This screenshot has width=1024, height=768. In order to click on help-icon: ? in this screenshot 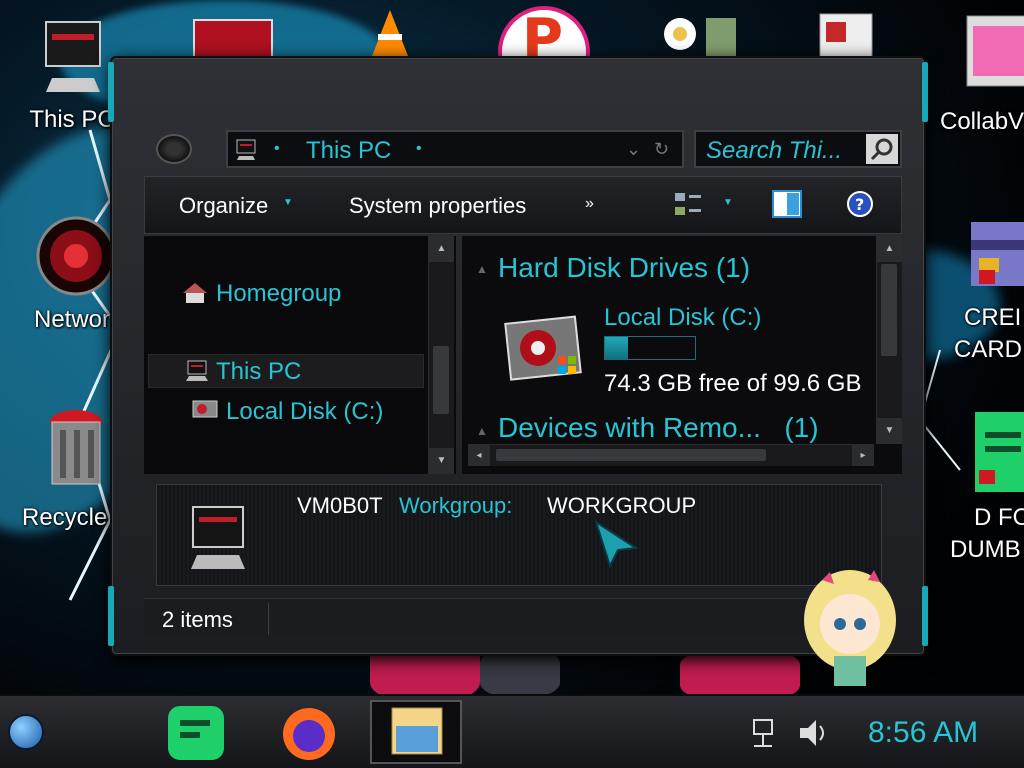, I will do `click(860, 204)`.